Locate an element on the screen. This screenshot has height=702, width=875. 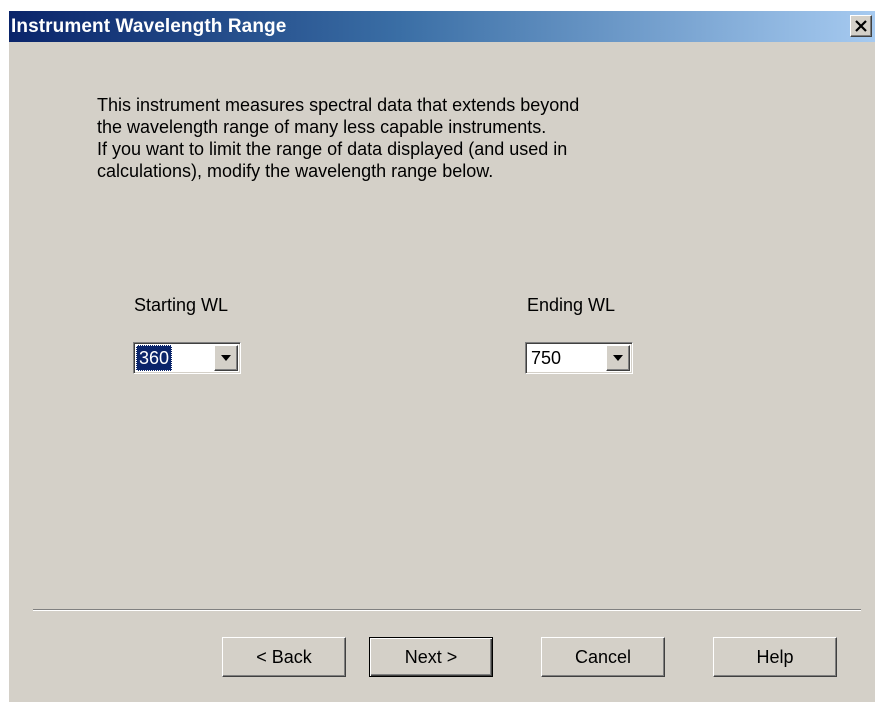
button-separator is located at coordinates (447, 610).